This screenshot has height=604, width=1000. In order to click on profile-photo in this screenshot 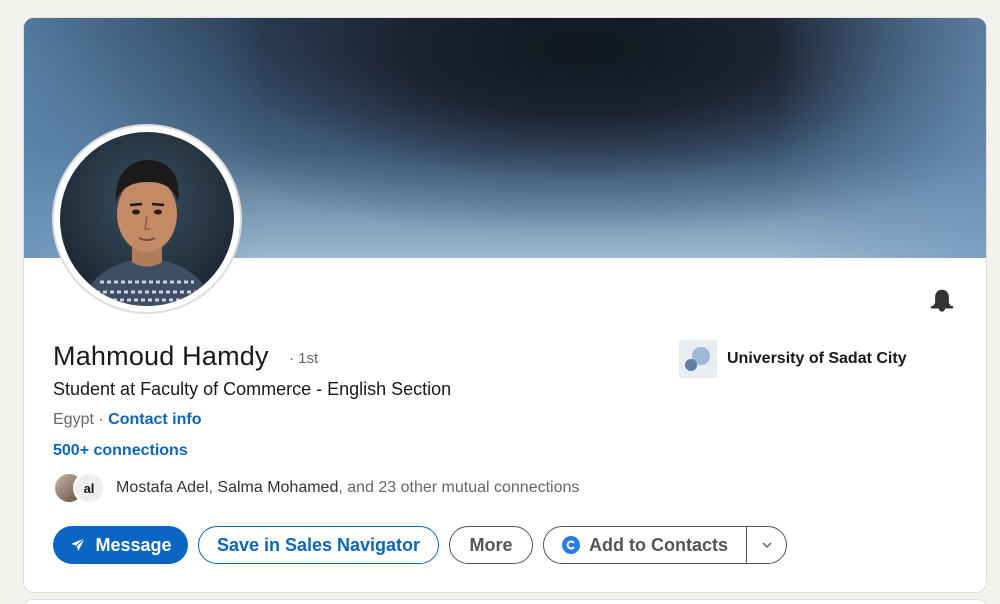, I will do `click(147, 219)`.